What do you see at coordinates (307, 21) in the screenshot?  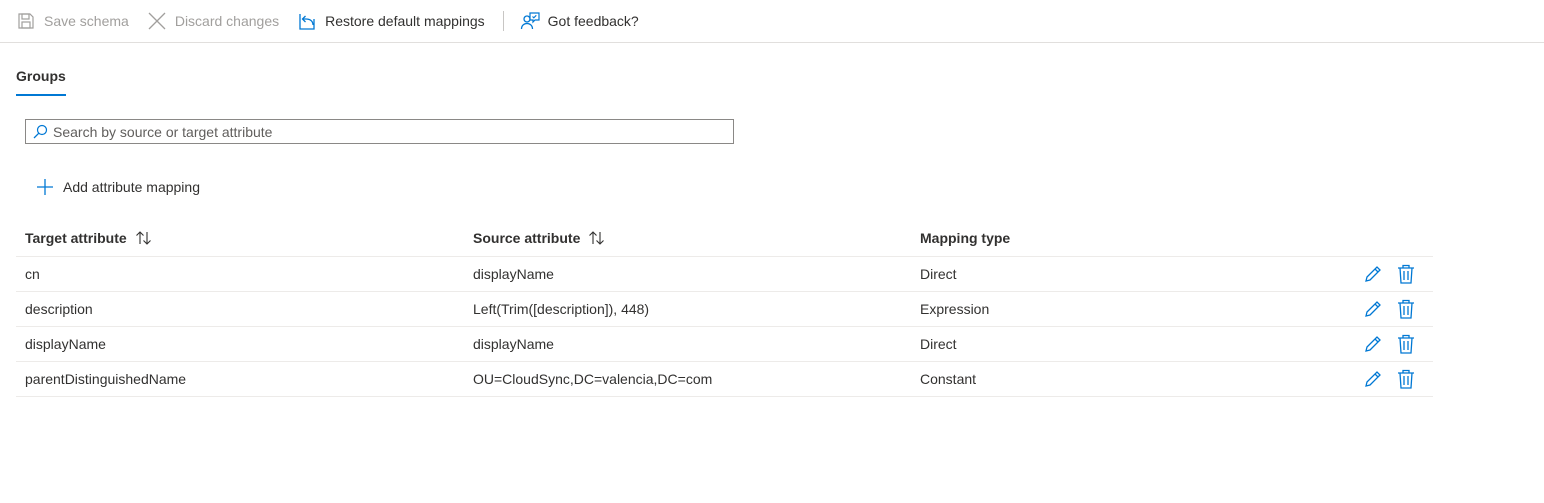 I see `restore-icon` at bounding box center [307, 21].